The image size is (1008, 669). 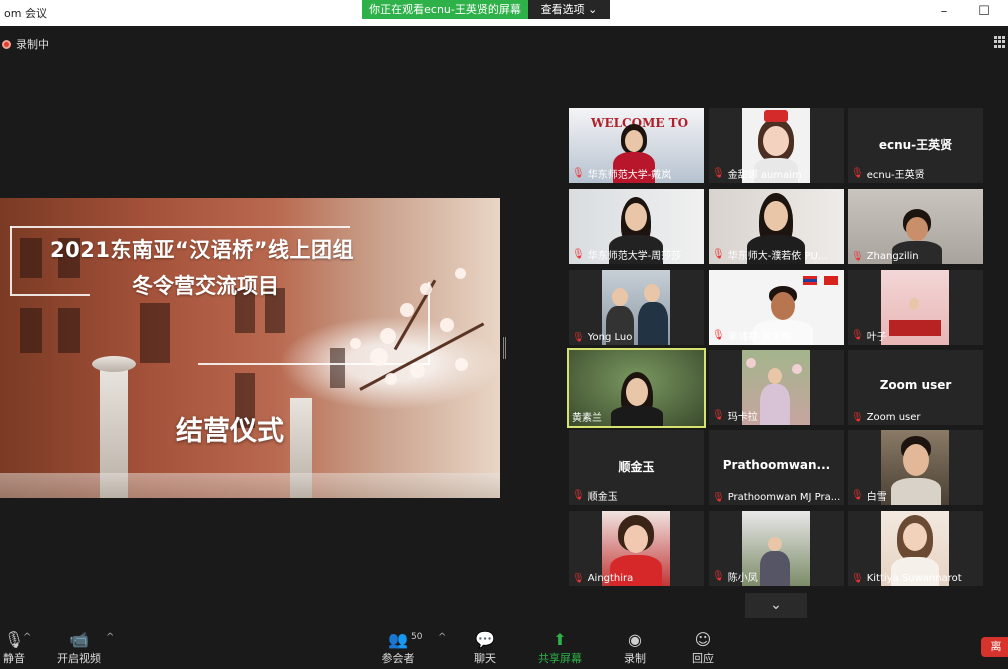 I want to click on participant-label: 🎙 玛卡拉, so click(x=735, y=416).